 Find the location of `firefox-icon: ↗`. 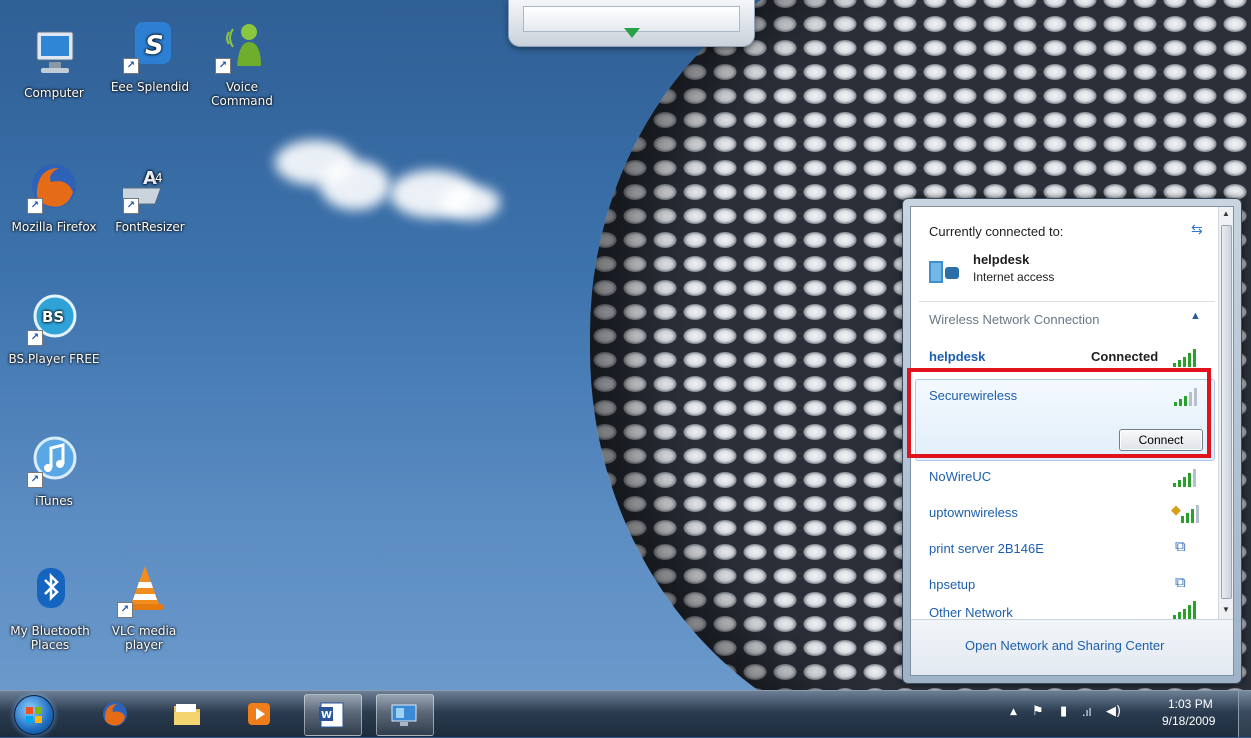

firefox-icon: ↗ is located at coordinates (54, 187).